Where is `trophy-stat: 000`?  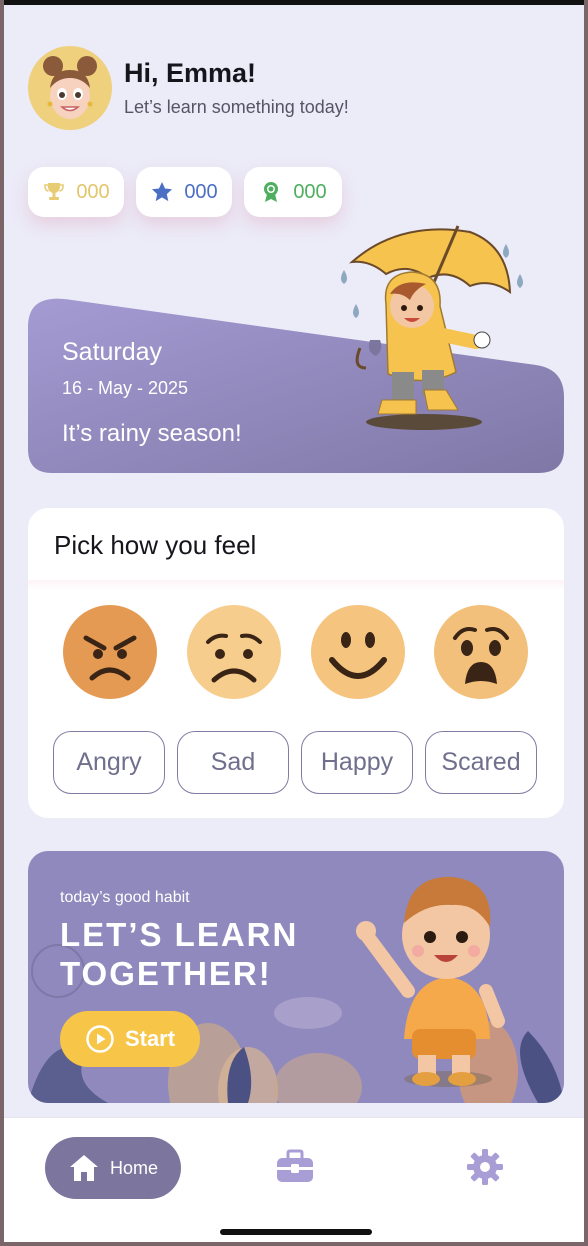
trophy-stat: 000 is located at coordinates (76, 192).